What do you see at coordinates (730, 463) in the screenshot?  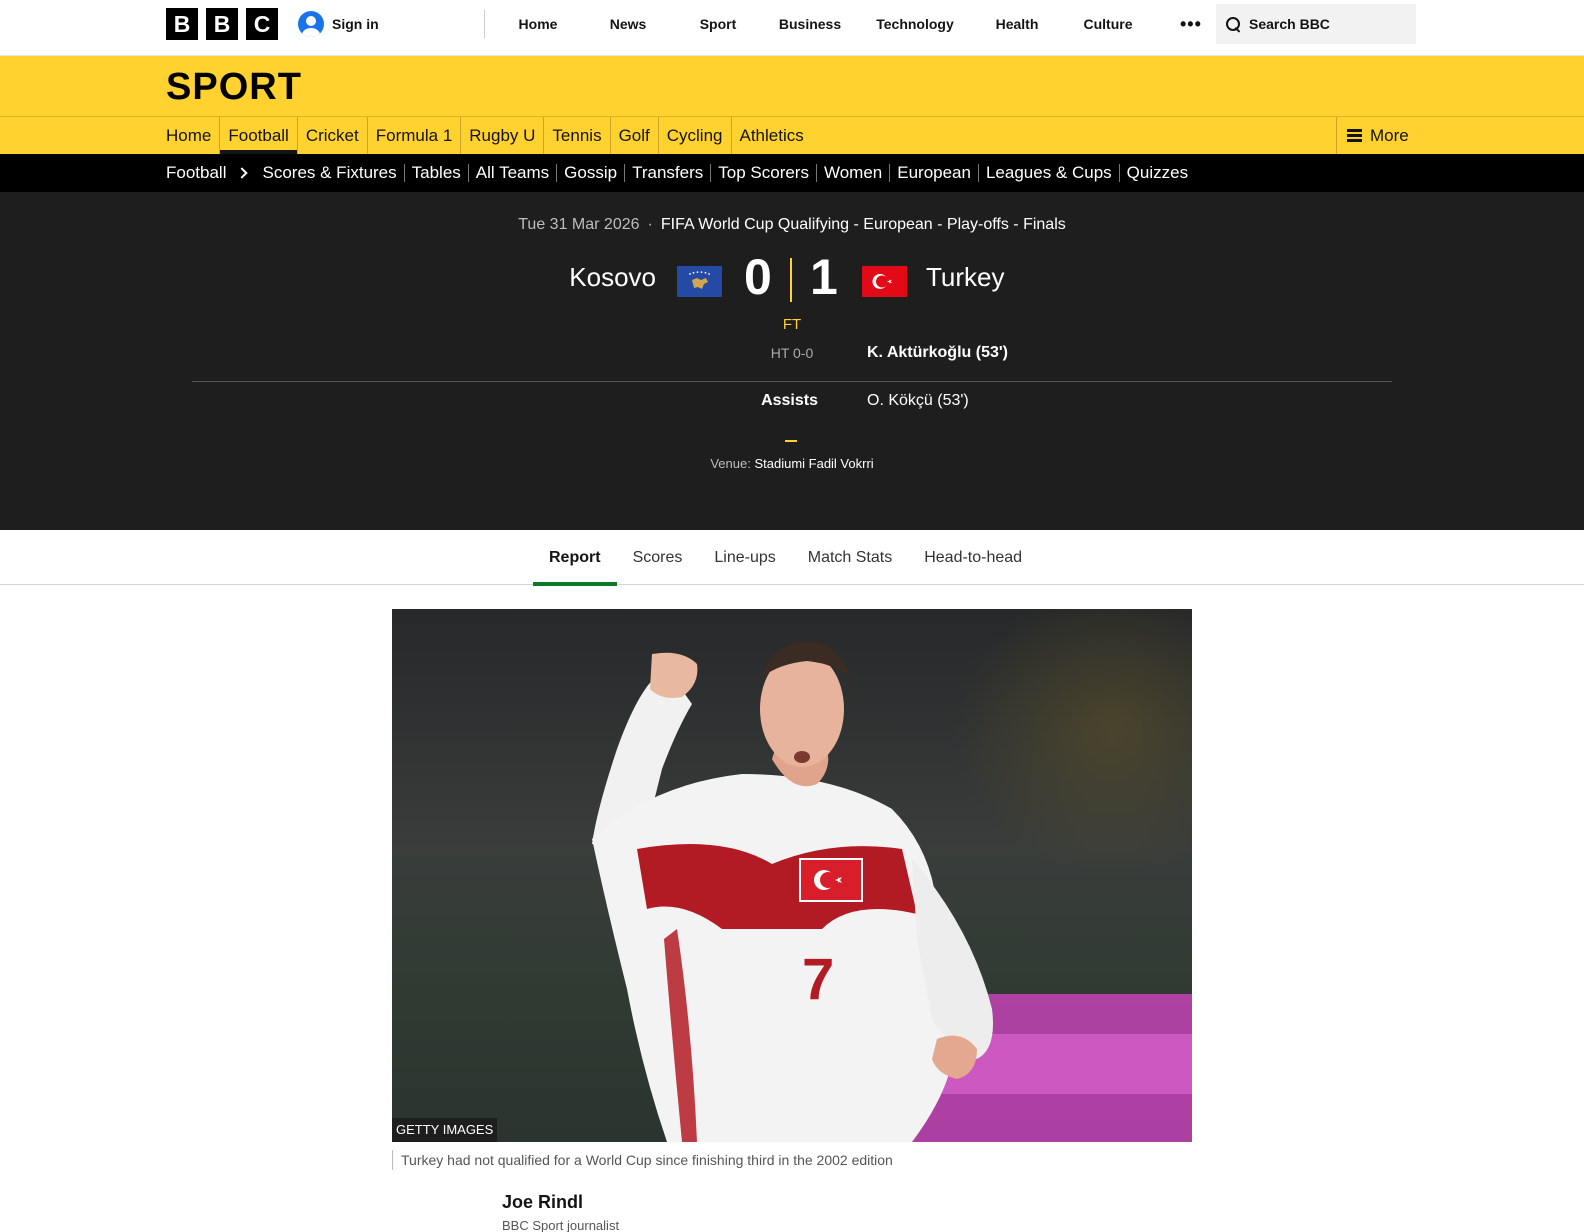 I see `venue-label: Venue:` at bounding box center [730, 463].